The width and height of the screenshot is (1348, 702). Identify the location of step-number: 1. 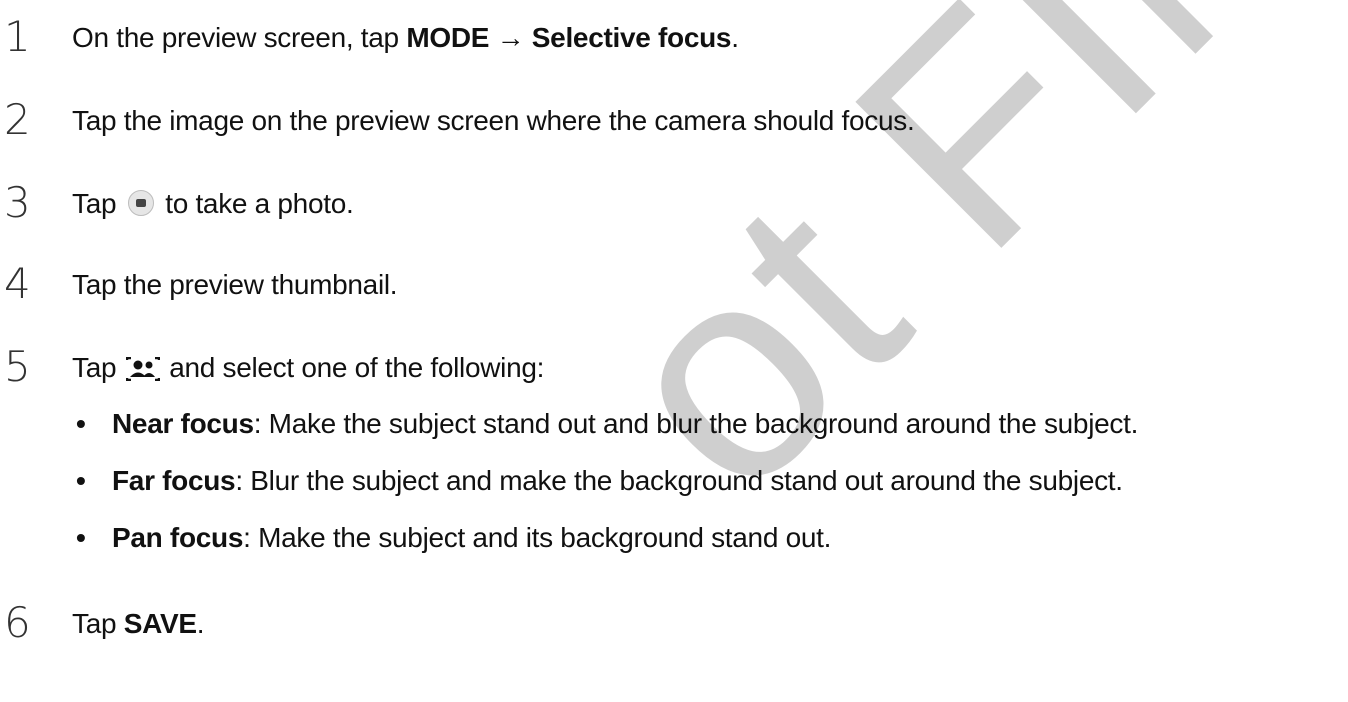
(17, 36).